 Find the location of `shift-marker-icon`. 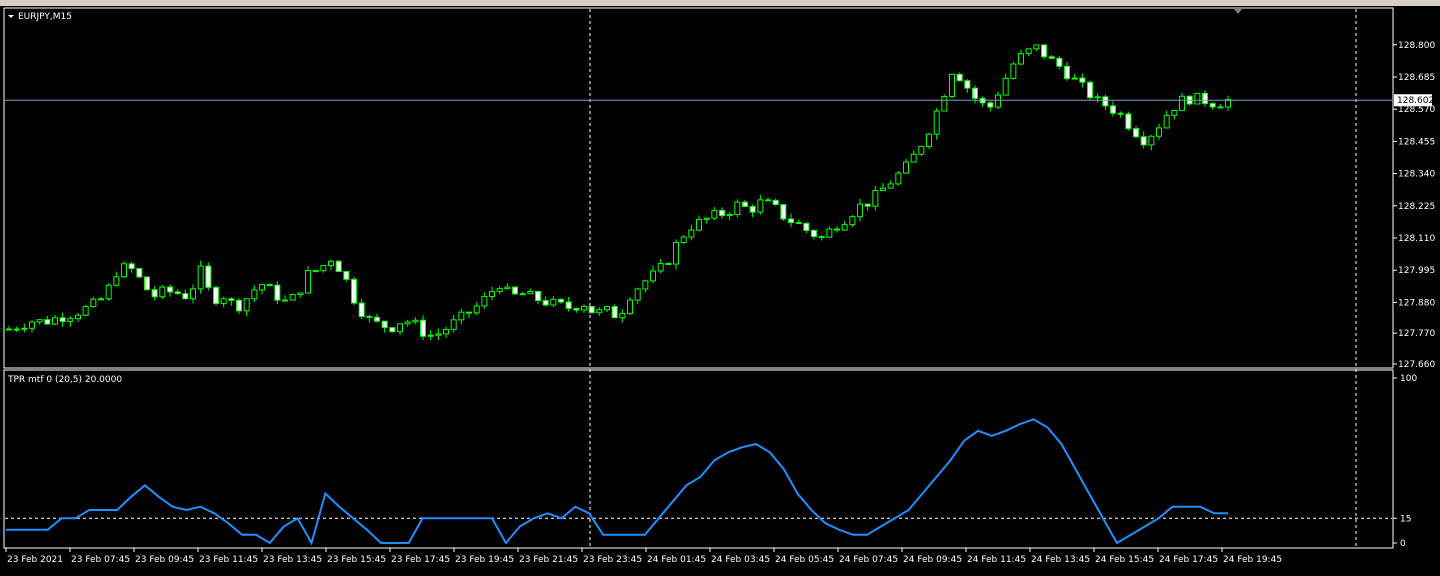

shift-marker-icon is located at coordinates (1238, 11).